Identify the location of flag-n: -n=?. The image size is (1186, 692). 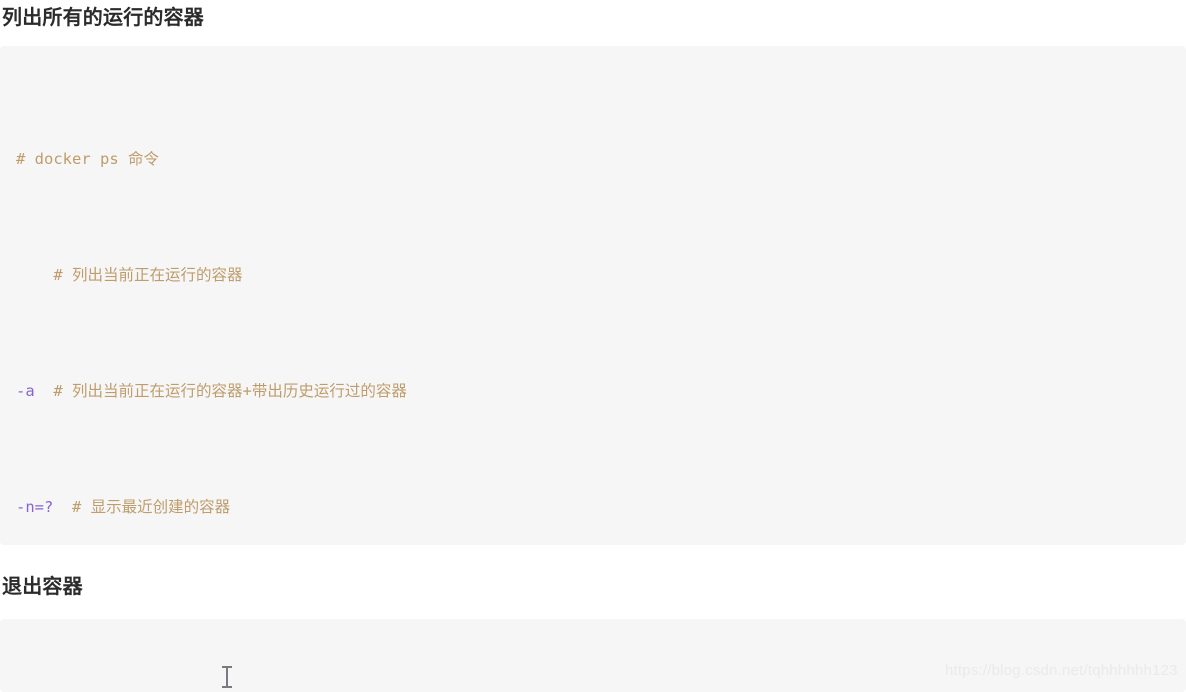
(35, 507).